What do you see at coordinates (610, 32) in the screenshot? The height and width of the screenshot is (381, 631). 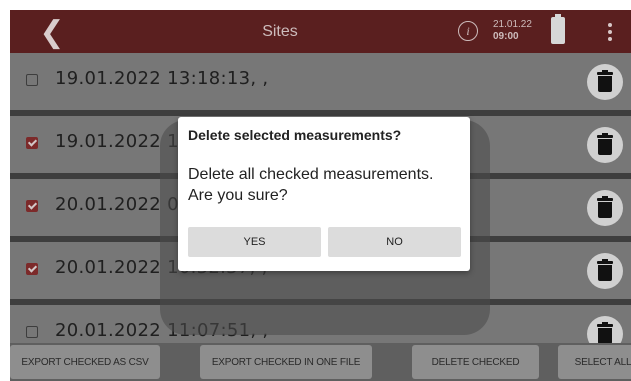 I see `more-vert-icon` at bounding box center [610, 32].